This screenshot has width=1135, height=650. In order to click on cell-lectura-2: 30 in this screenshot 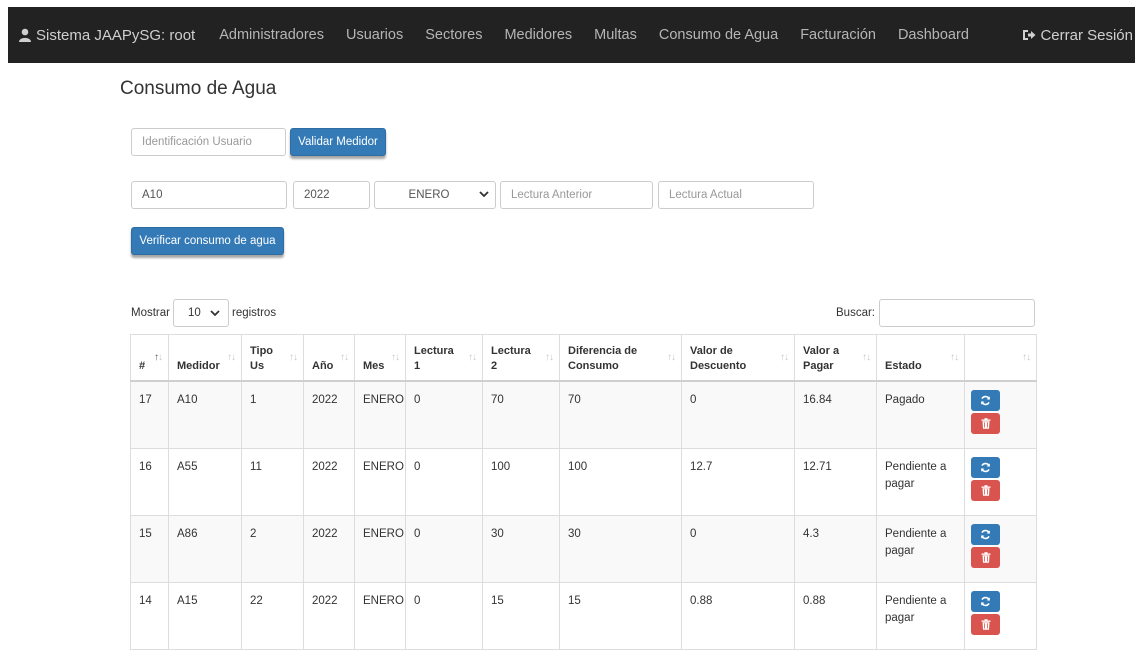, I will do `click(521, 549)`.